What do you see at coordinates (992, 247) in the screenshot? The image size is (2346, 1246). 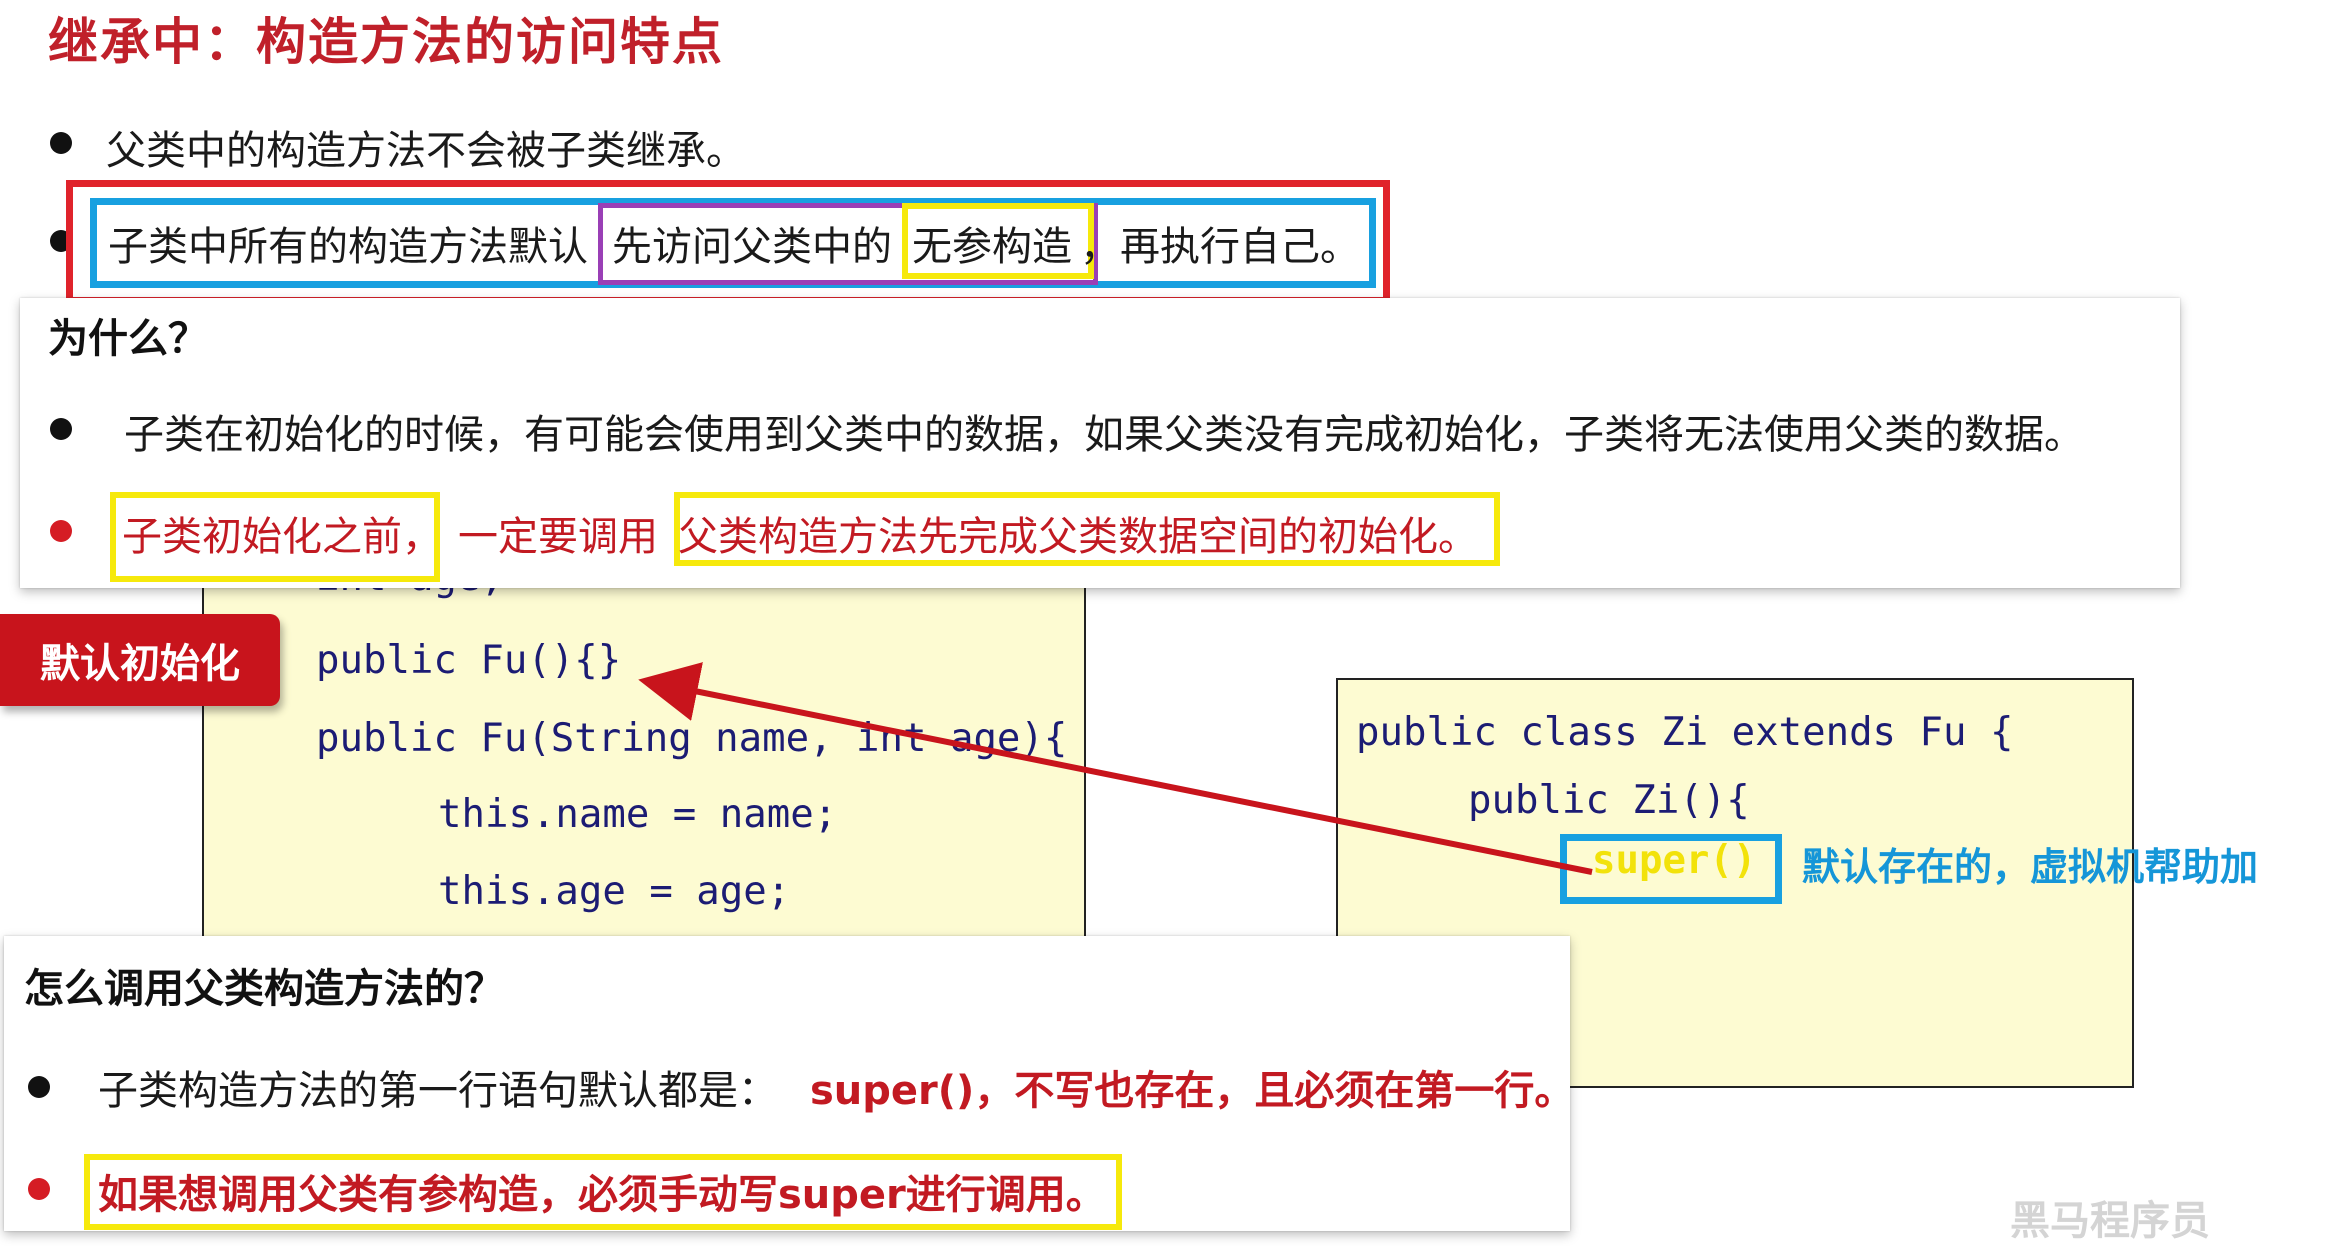 I see `bullet-text-part3: 无参构造` at bounding box center [992, 247].